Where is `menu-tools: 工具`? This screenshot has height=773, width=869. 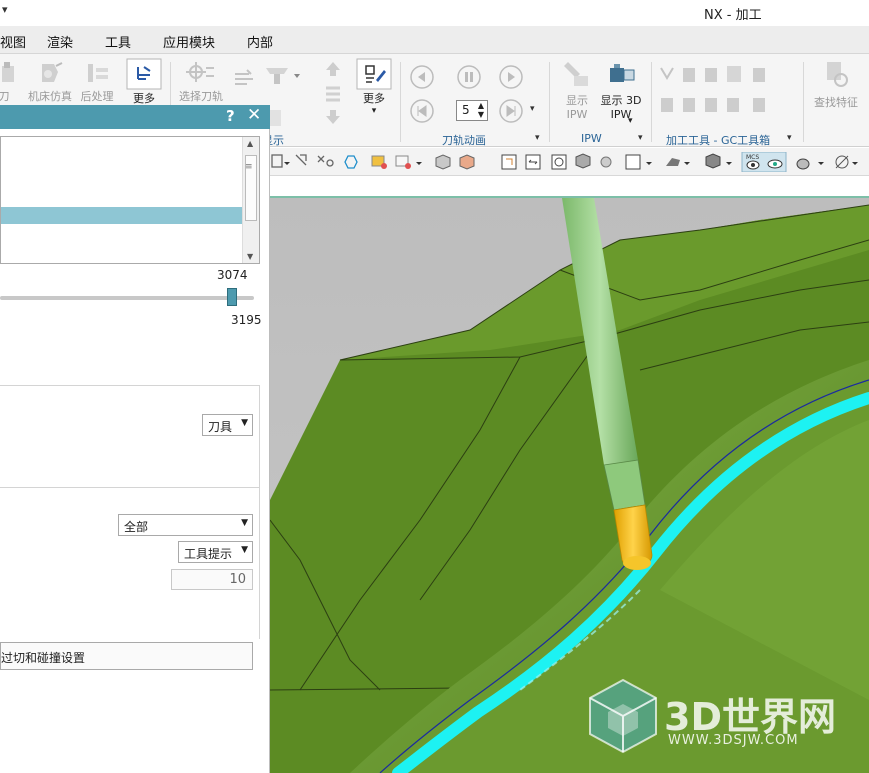 menu-tools: 工具 is located at coordinates (118, 41).